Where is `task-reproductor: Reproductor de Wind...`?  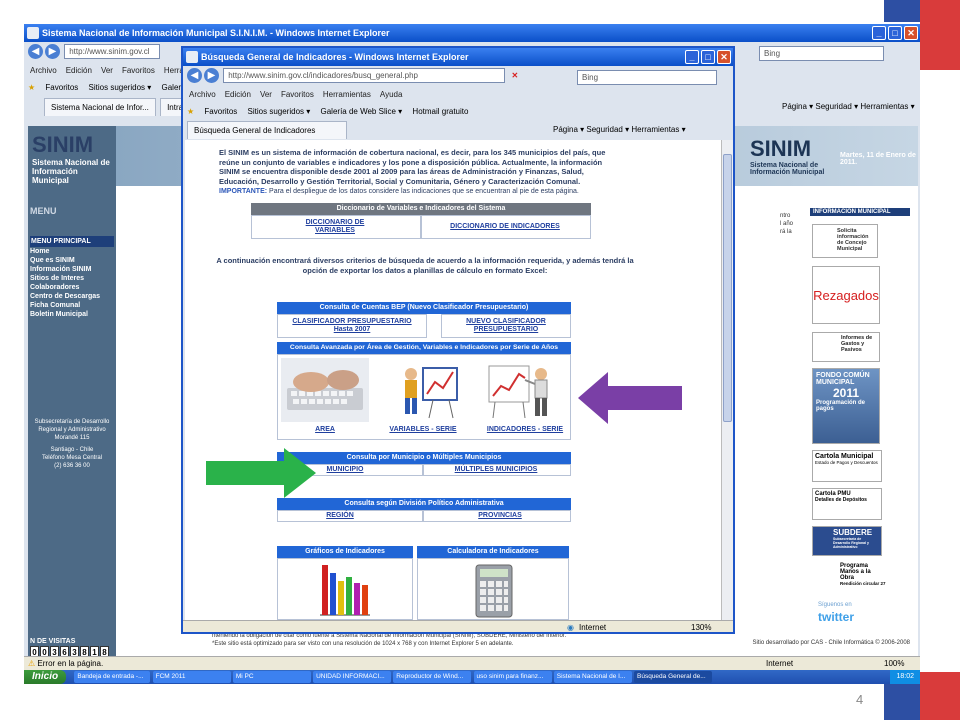 task-reproductor: Reproductor de Wind... is located at coordinates (432, 677).